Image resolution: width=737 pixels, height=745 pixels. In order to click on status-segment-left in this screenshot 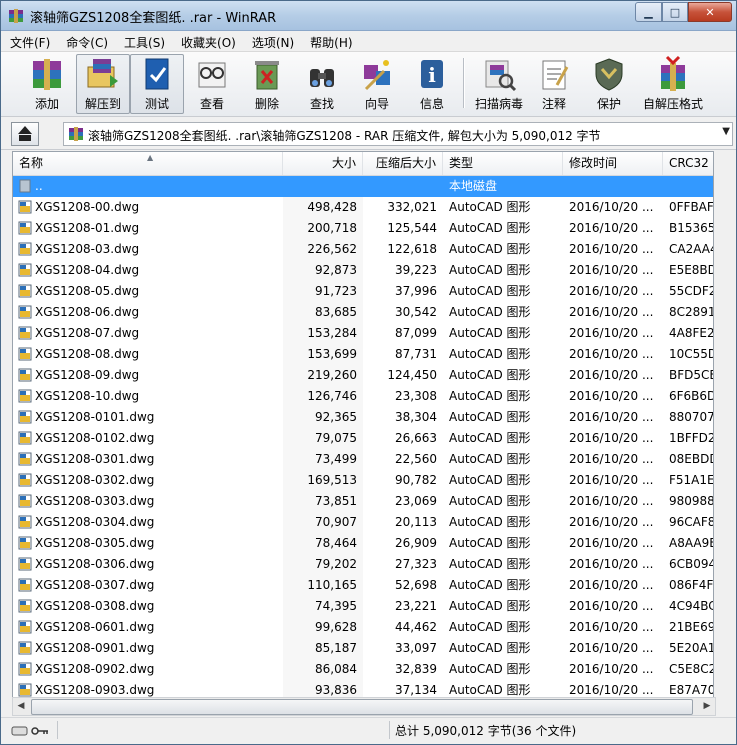, I will do `click(222, 730)`.